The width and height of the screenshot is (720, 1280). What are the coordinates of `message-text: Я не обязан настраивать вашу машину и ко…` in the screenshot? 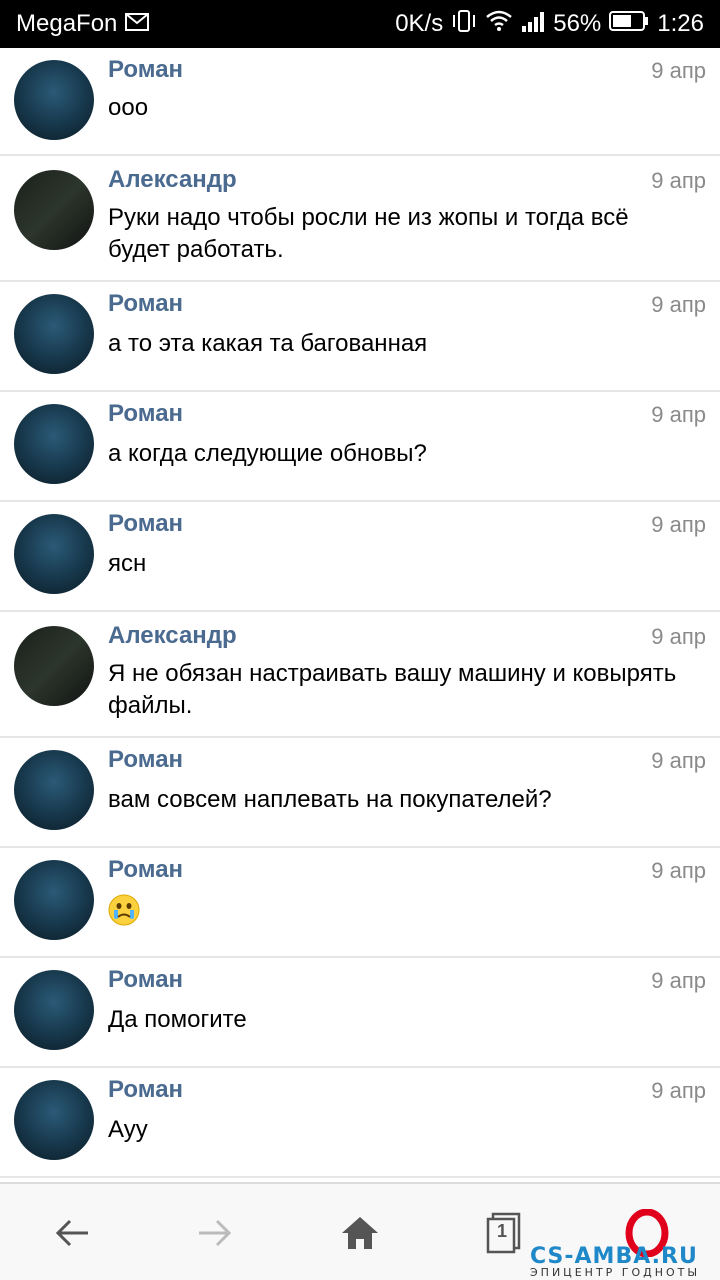 It's located at (392, 689).